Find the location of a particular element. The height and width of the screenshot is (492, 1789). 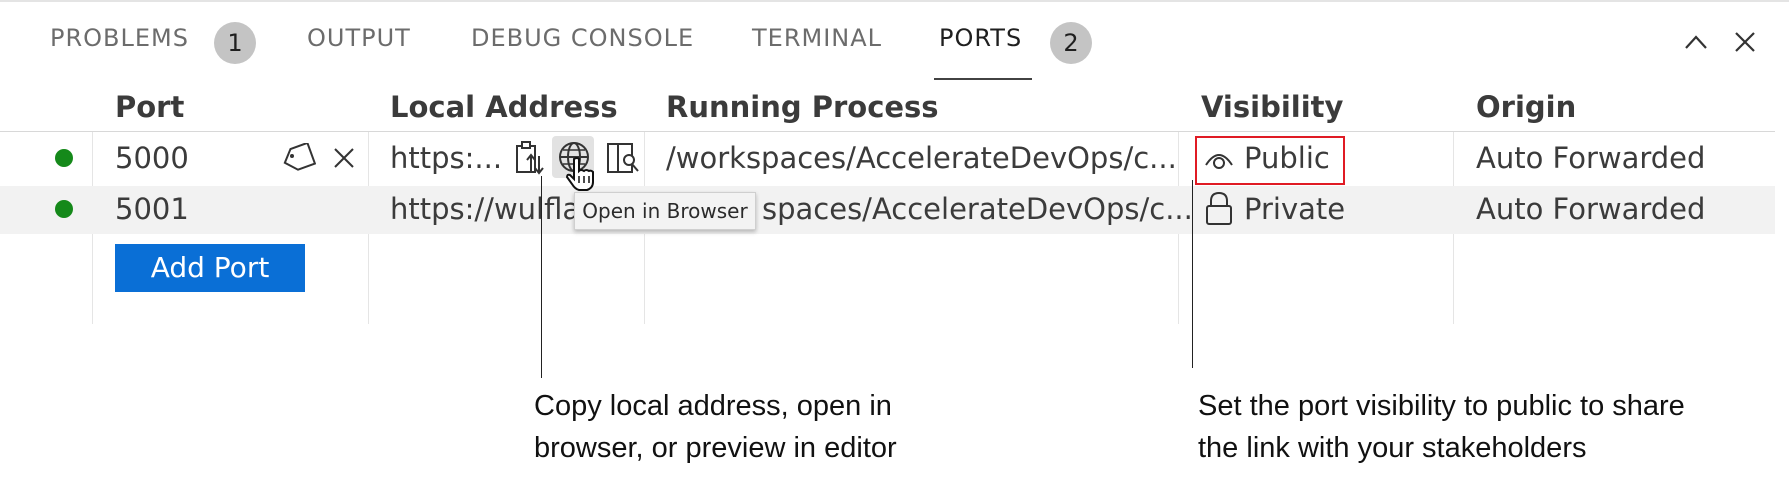

add-port-button: Add Port is located at coordinates (210, 268).